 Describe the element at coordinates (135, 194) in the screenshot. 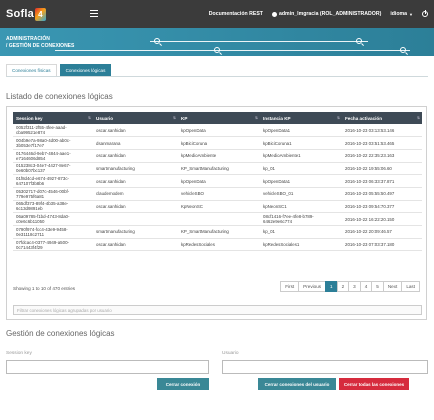

I see `table-cell: claudemodem` at that location.